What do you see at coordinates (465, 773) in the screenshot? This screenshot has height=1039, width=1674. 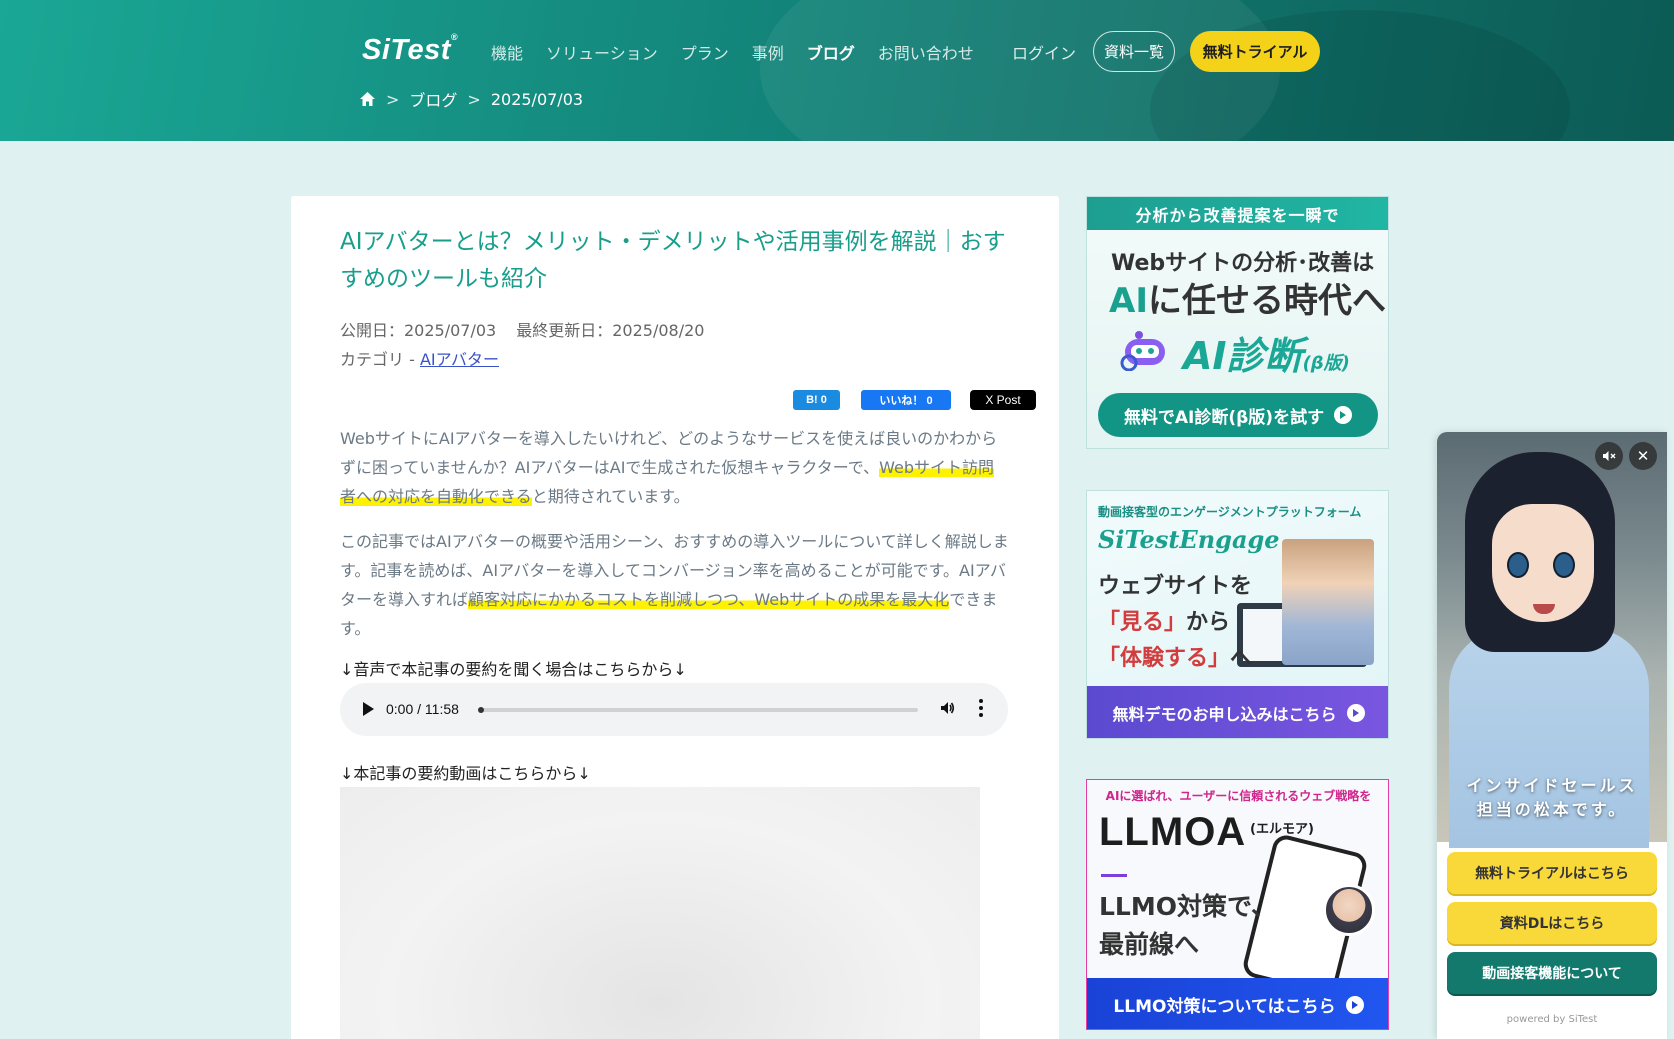 I see `video-label: ↓本記事の要約動画はこちらから↓` at bounding box center [465, 773].